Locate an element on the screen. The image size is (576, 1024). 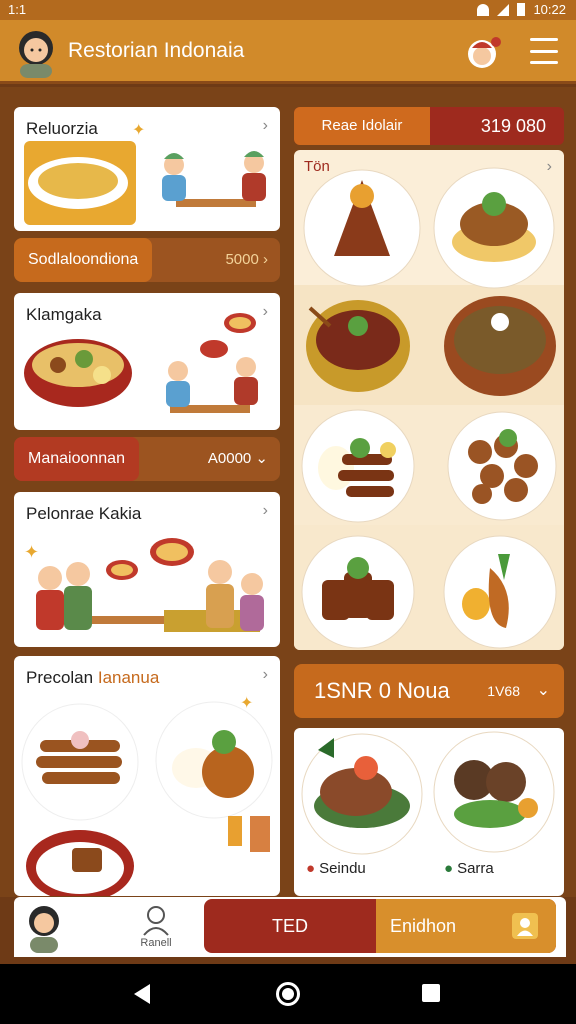
dropdown-title: 1SNR 0 Noua is located at coordinates (382, 690).